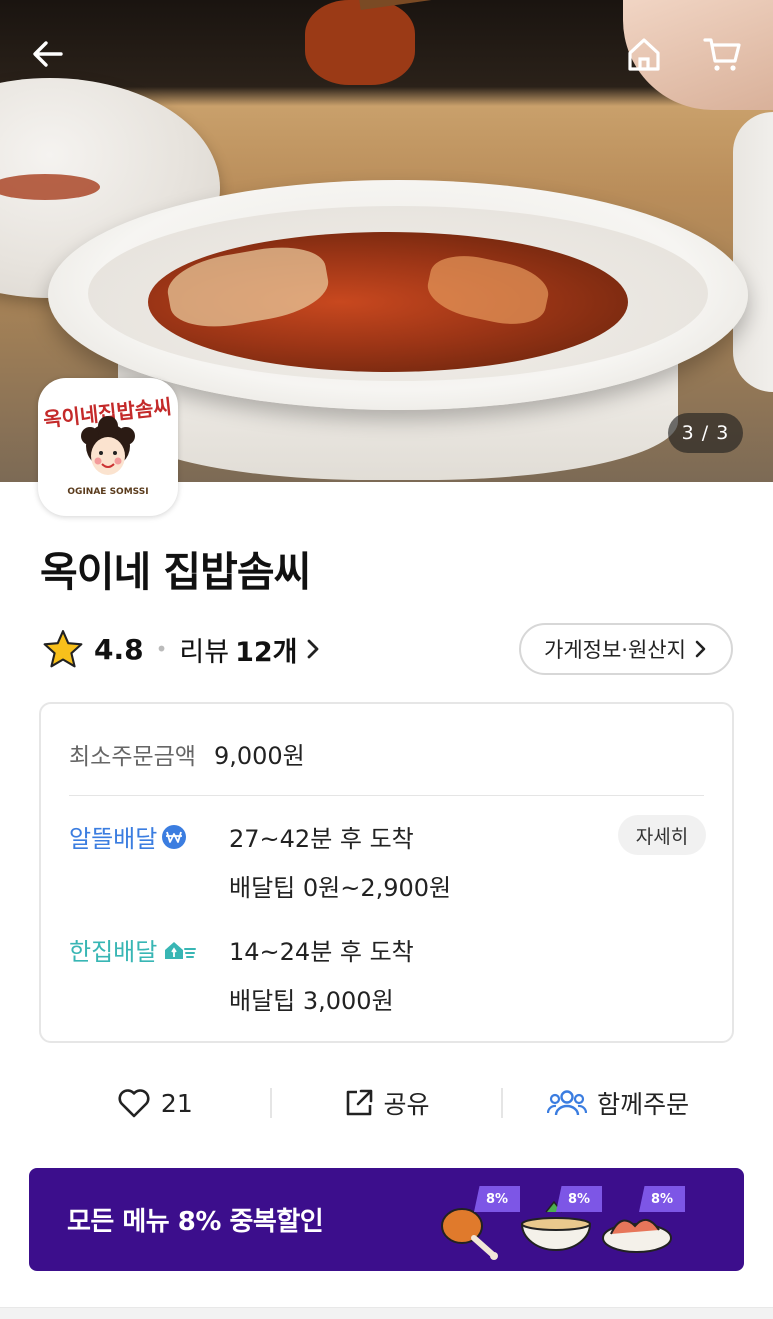 The height and width of the screenshot is (1319, 773). Describe the element at coordinates (360, 42) in the screenshot. I see `food-bite` at that location.